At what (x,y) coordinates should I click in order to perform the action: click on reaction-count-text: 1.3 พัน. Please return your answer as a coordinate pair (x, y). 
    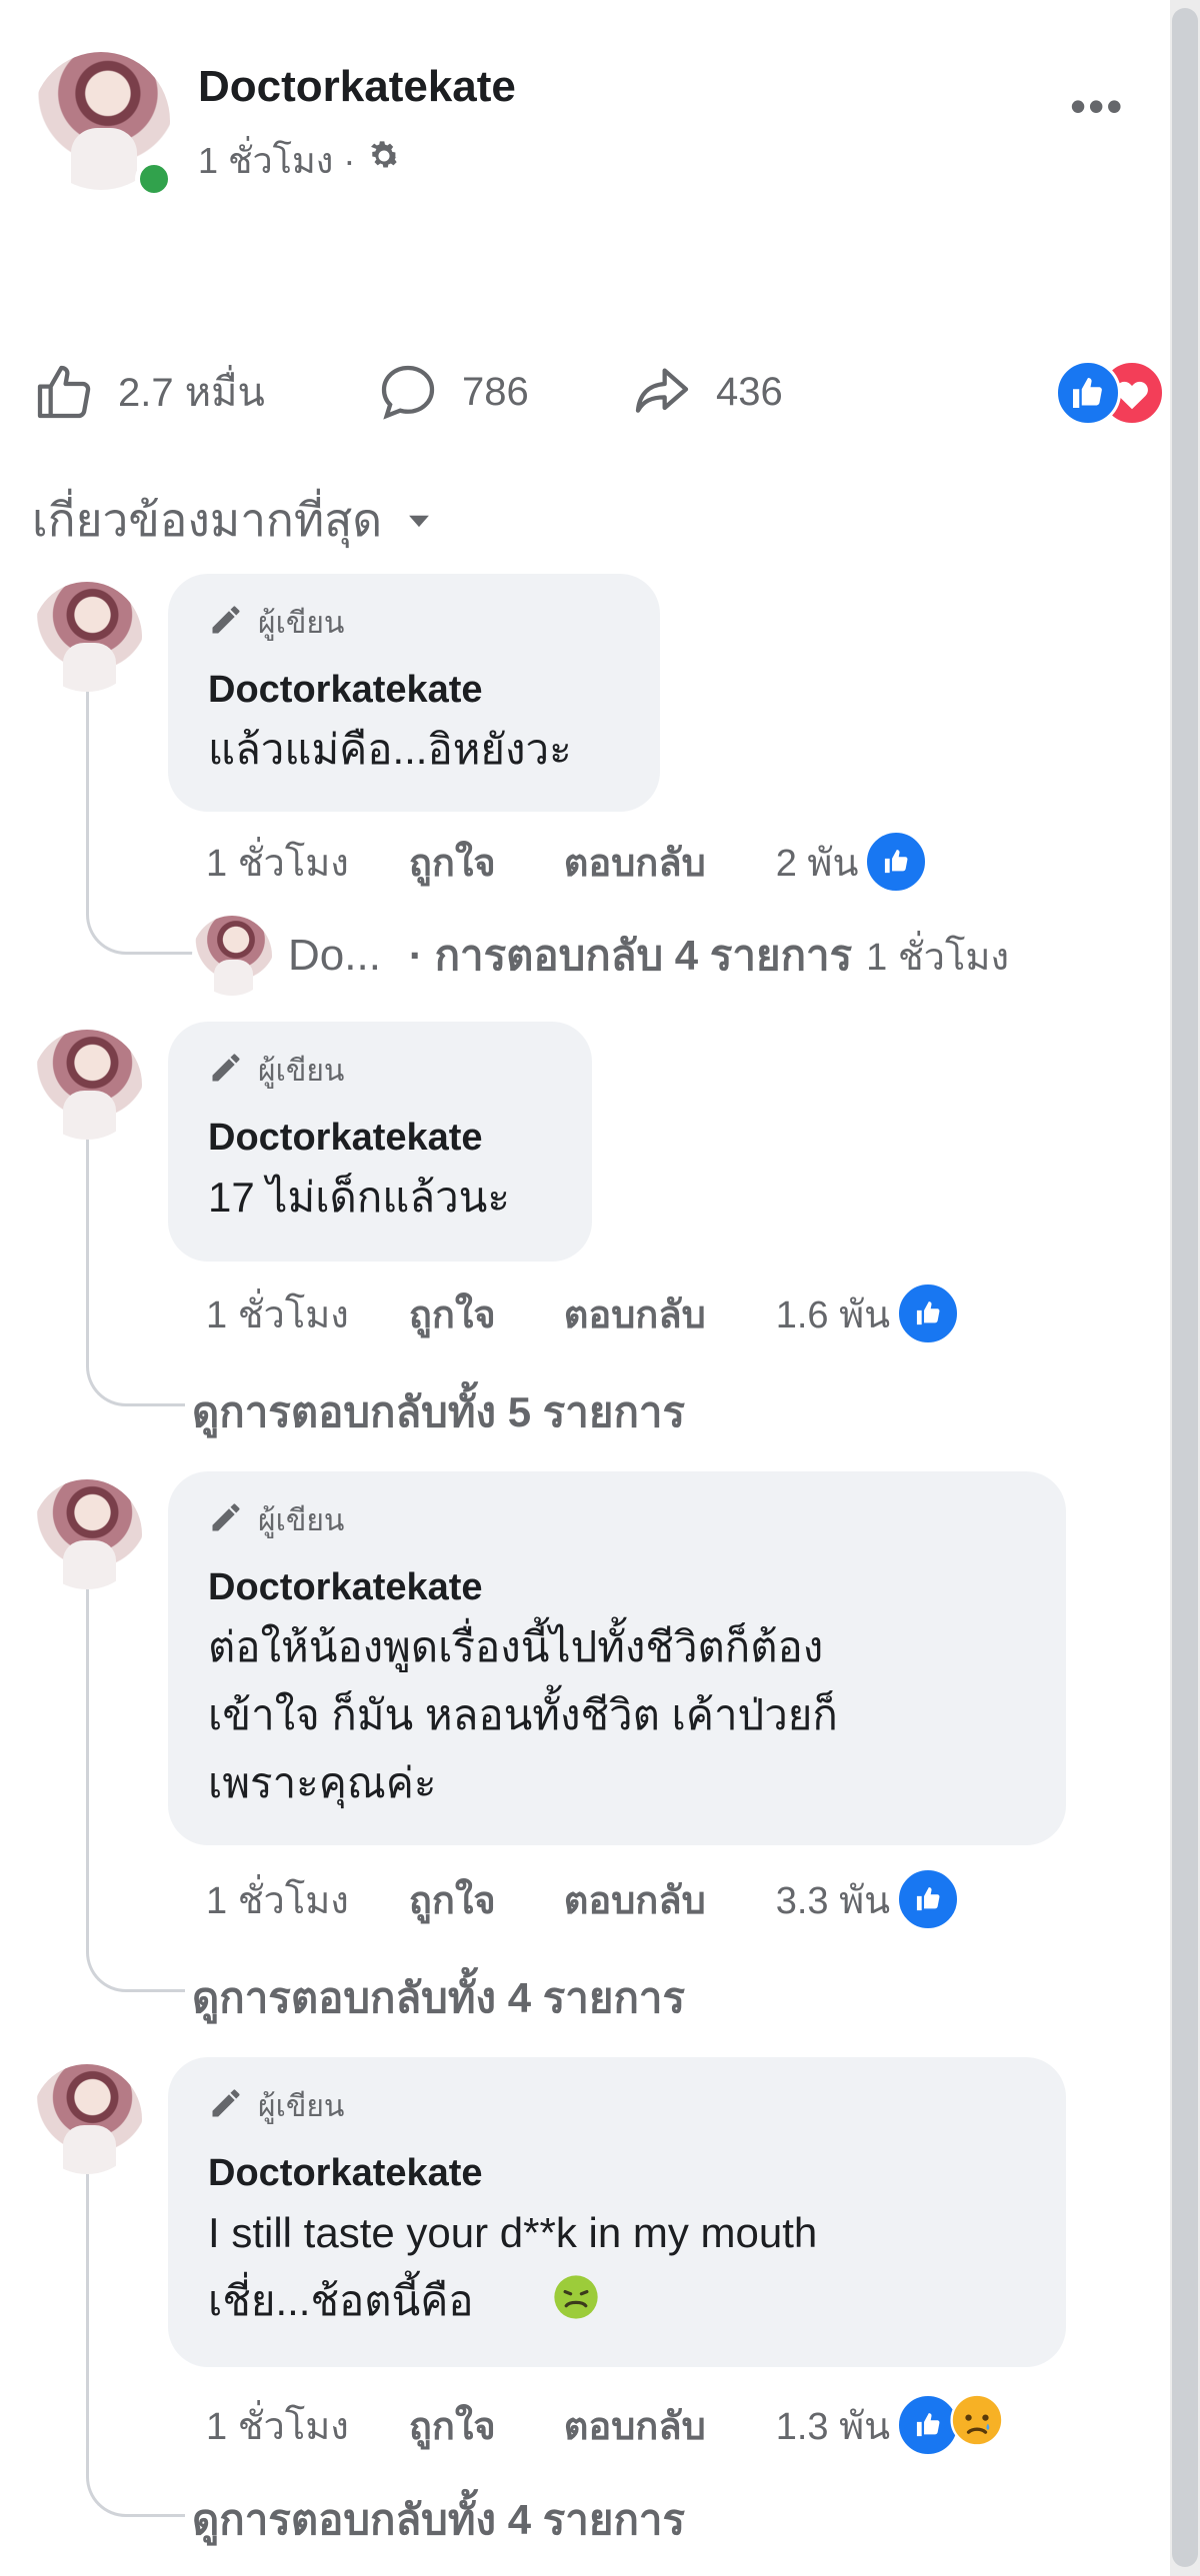
    Looking at the image, I should click on (833, 2427).